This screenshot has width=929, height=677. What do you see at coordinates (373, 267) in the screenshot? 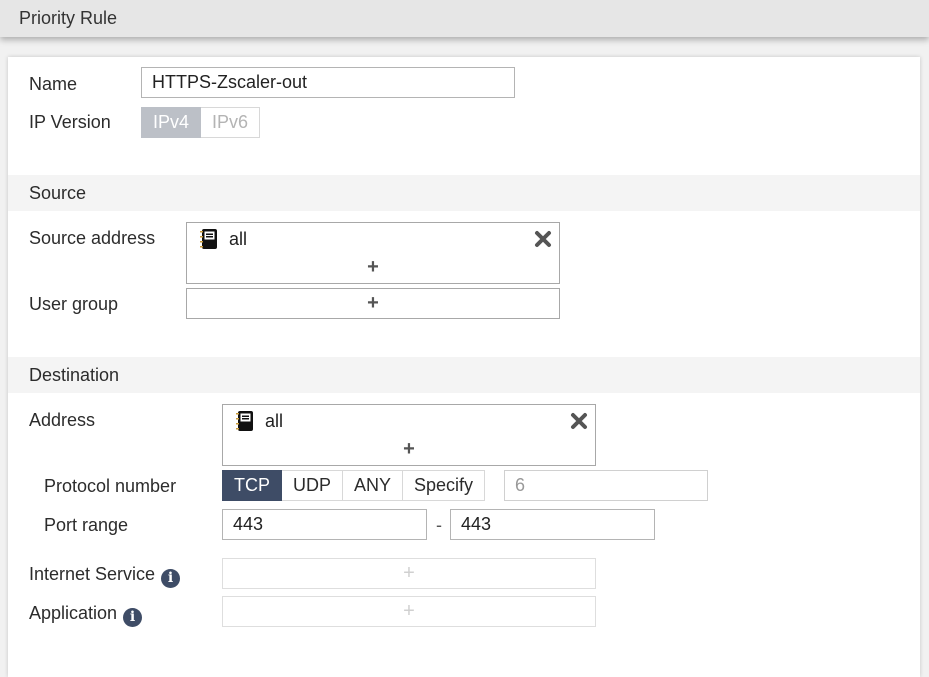
I see `add-source-address-button: +` at bounding box center [373, 267].